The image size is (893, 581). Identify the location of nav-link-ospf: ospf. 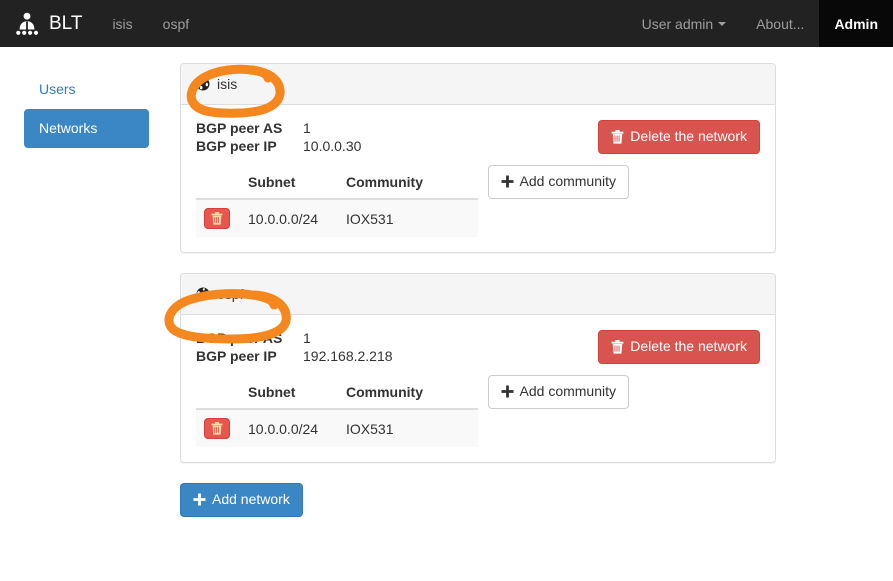
(176, 23).